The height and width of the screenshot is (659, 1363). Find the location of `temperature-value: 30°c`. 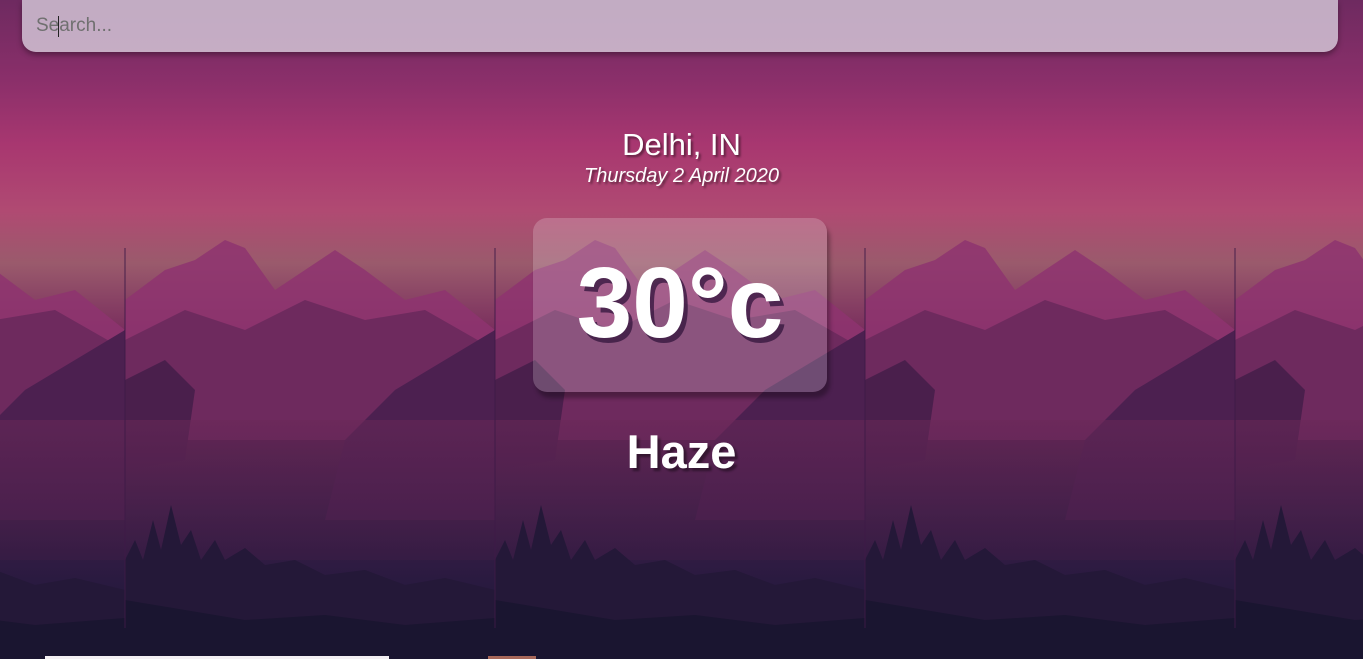

temperature-value: 30°c is located at coordinates (680, 303).